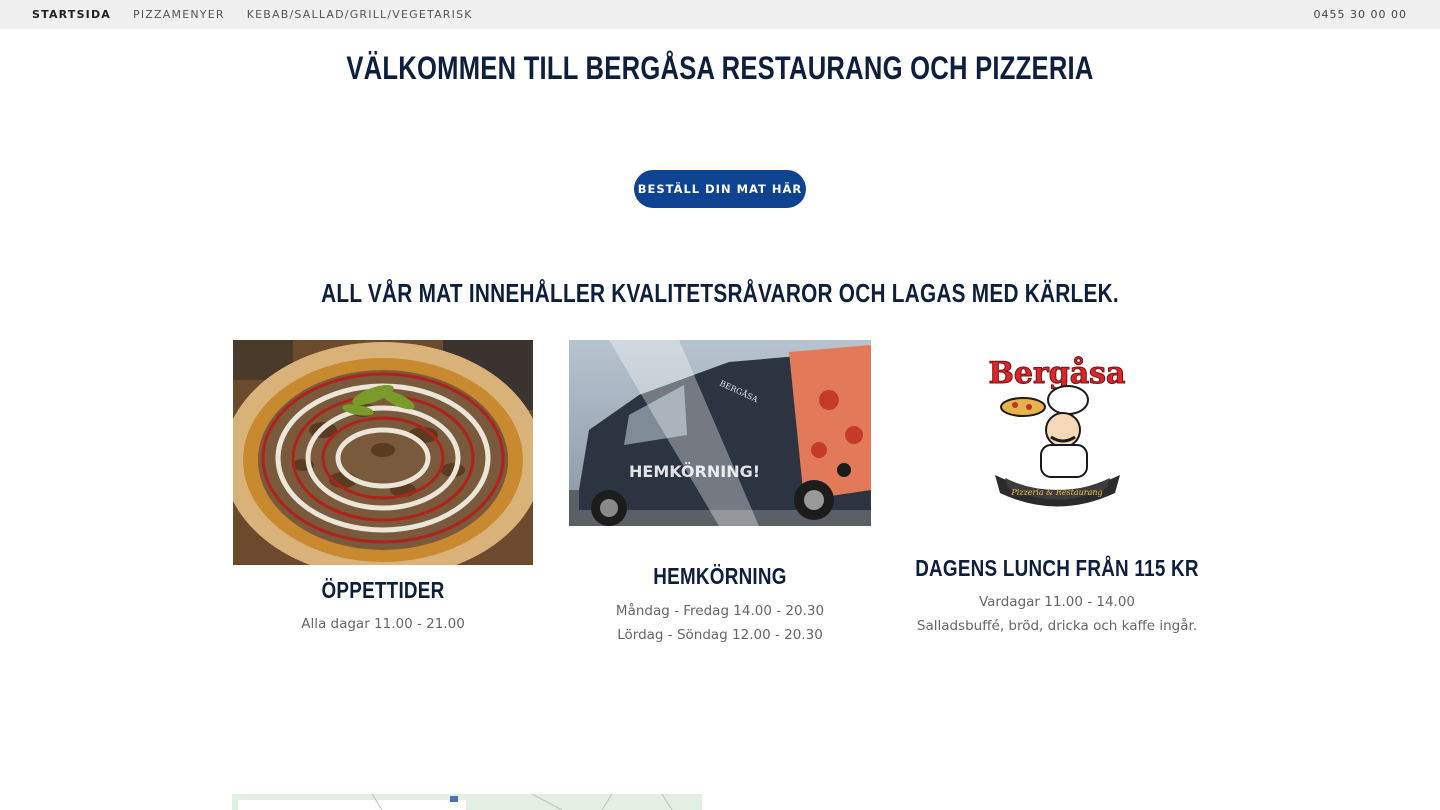 This screenshot has width=1440, height=810. Describe the element at coordinates (720, 635) in the screenshot. I see `delivery-weekend-line: Lördag - Söndag 12.00 - 20.30` at that location.